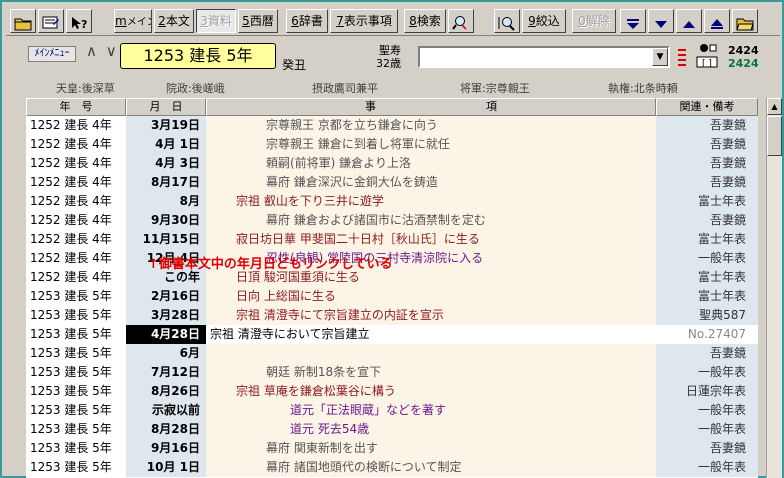 This screenshot has width=784, height=478. I want to click on kensaku-button: 8検索, so click(425, 21).